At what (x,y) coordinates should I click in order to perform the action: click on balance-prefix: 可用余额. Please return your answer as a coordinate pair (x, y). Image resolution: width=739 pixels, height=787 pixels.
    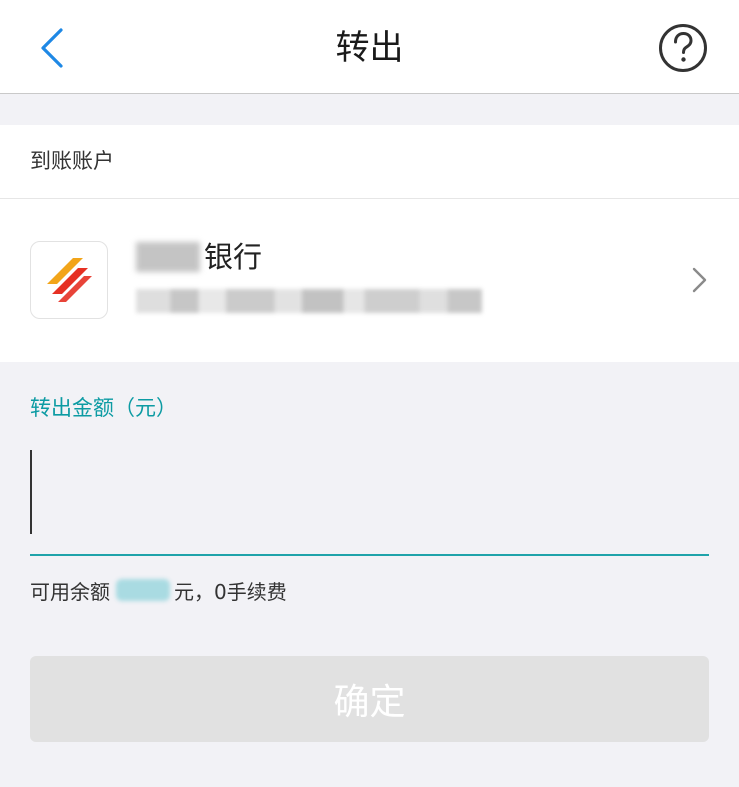
    Looking at the image, I should click on (70, 591).